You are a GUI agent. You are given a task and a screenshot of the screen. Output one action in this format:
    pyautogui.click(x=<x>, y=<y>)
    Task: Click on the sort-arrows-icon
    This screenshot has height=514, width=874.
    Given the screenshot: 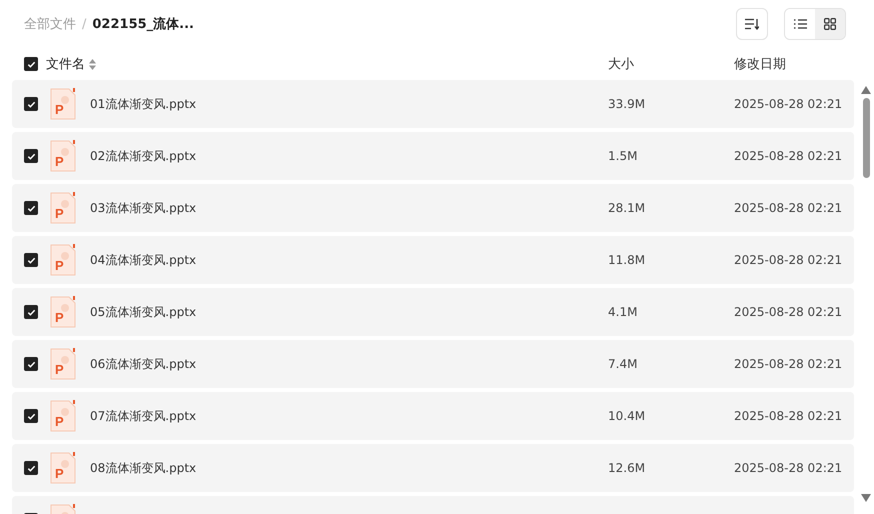 What is the action you would take?
    pyautogui.click(x=92, y=64)
    